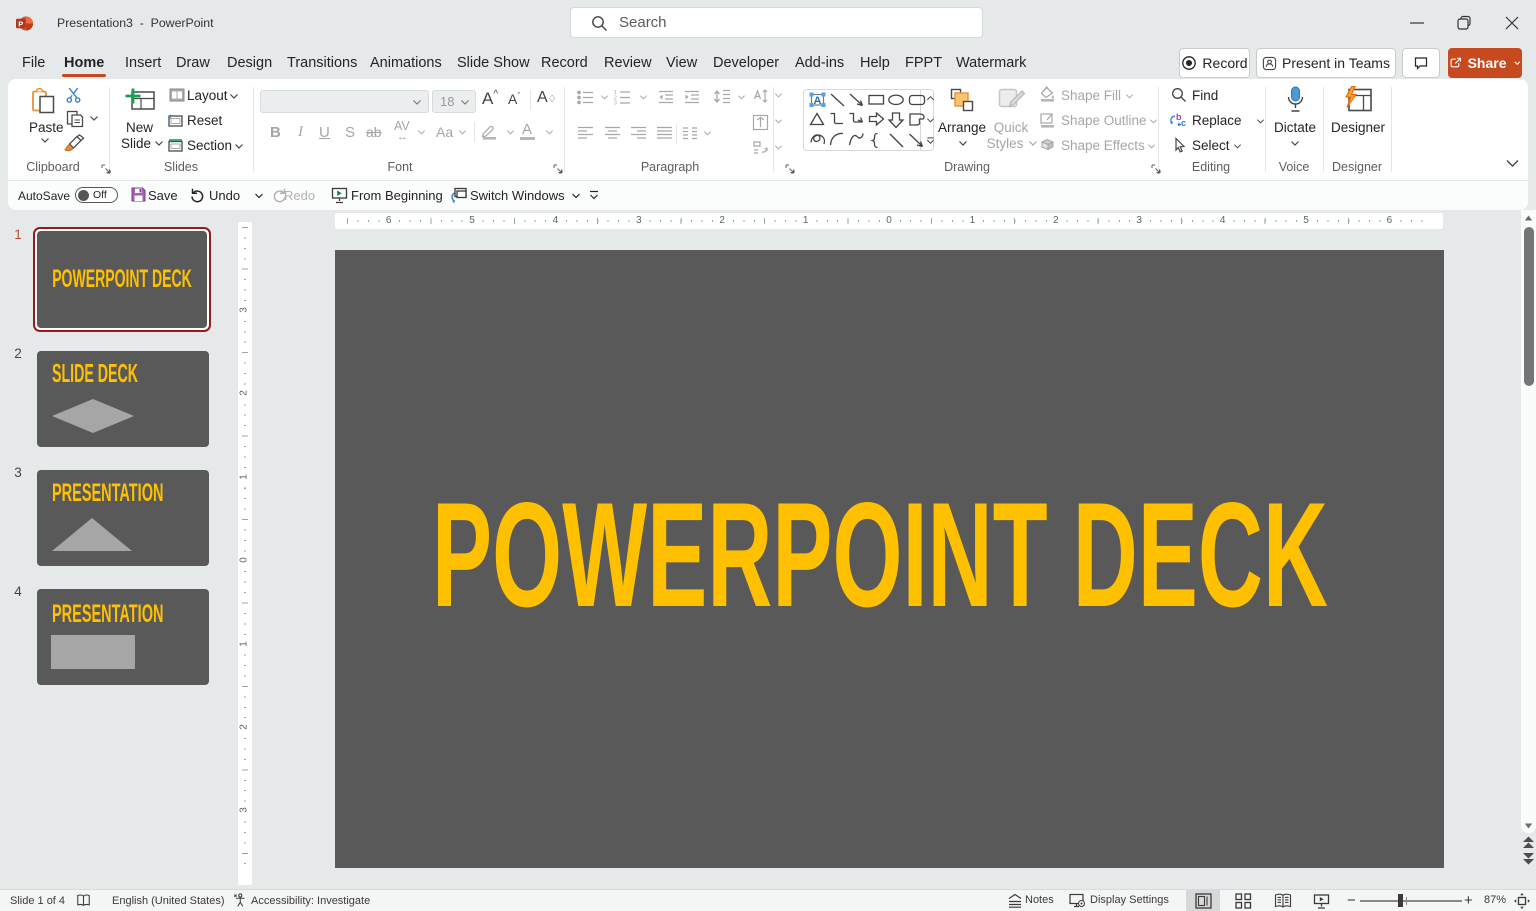 The image size is (1536, 911). I want to click on svg-text: 3, so click(615, 103).